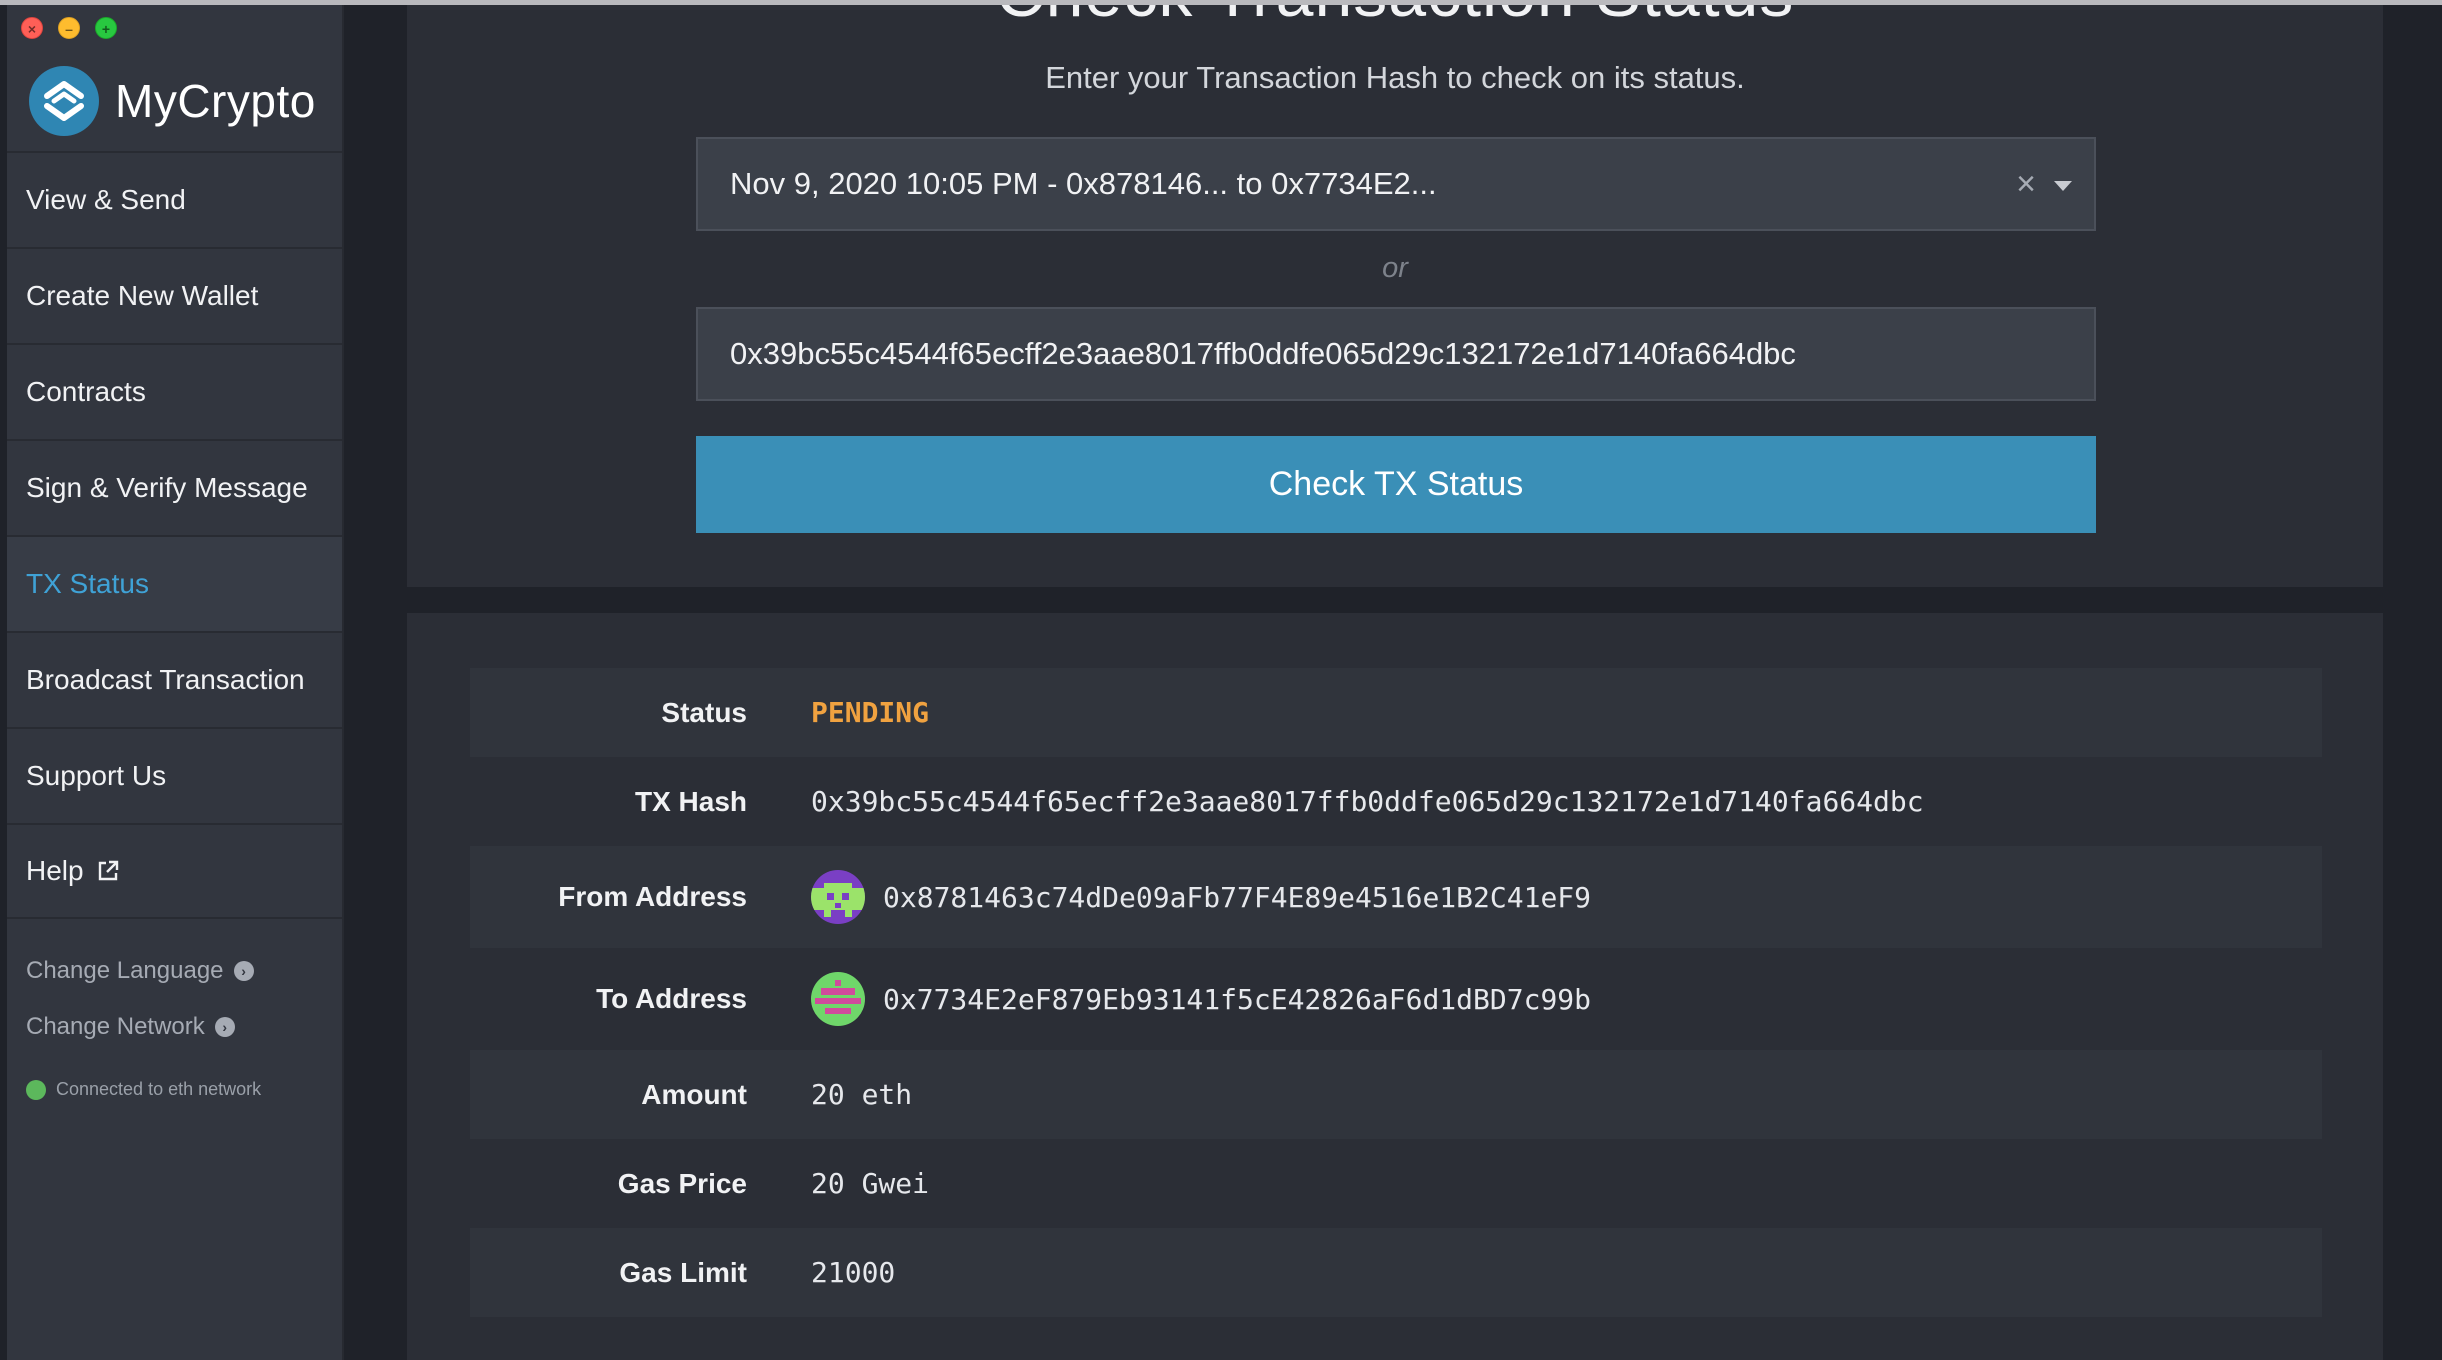  Describe the element at coordinates (838, 897) in the screenshot. I see `from-address-identicon-icon` at that location.